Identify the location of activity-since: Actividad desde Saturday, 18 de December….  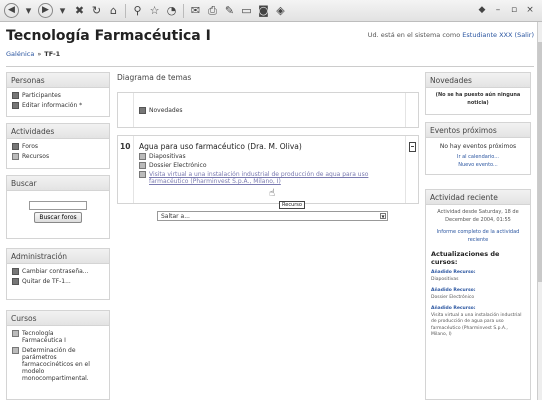
(478, 216).